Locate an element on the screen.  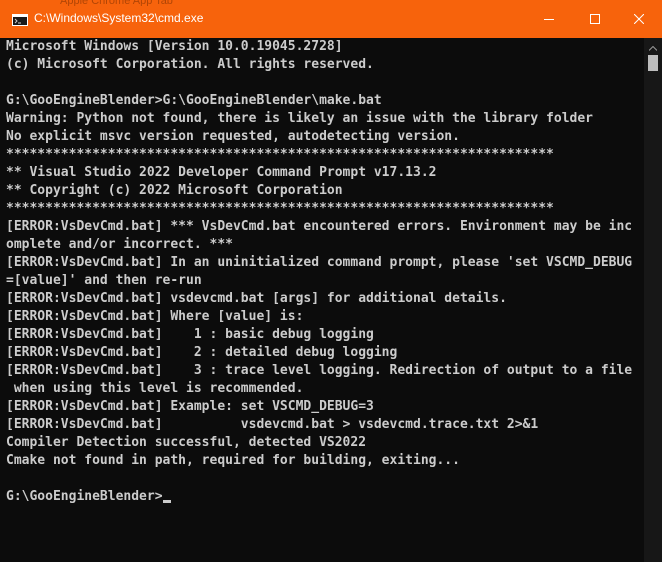
close-button is located at coordinates (639, 19).